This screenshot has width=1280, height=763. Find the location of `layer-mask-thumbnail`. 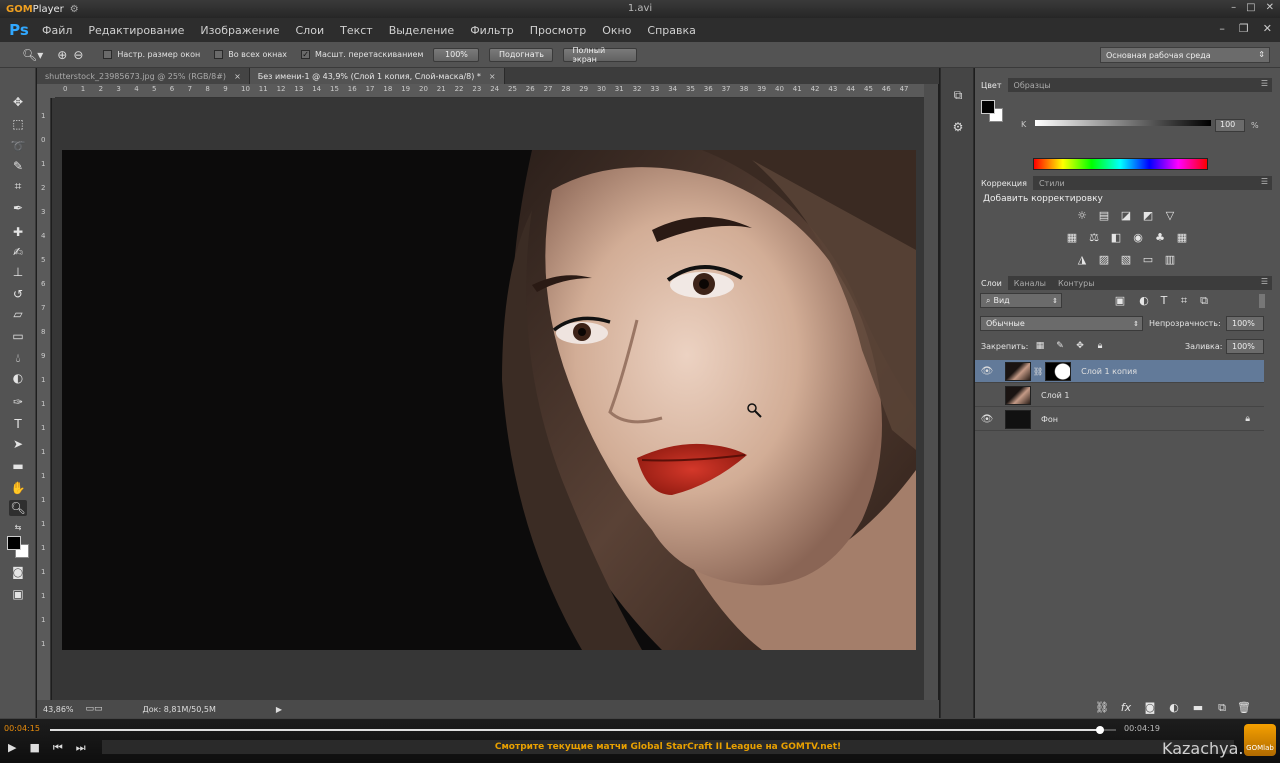

layer-mask-thumbnail is located at coordinates (1058, 371).